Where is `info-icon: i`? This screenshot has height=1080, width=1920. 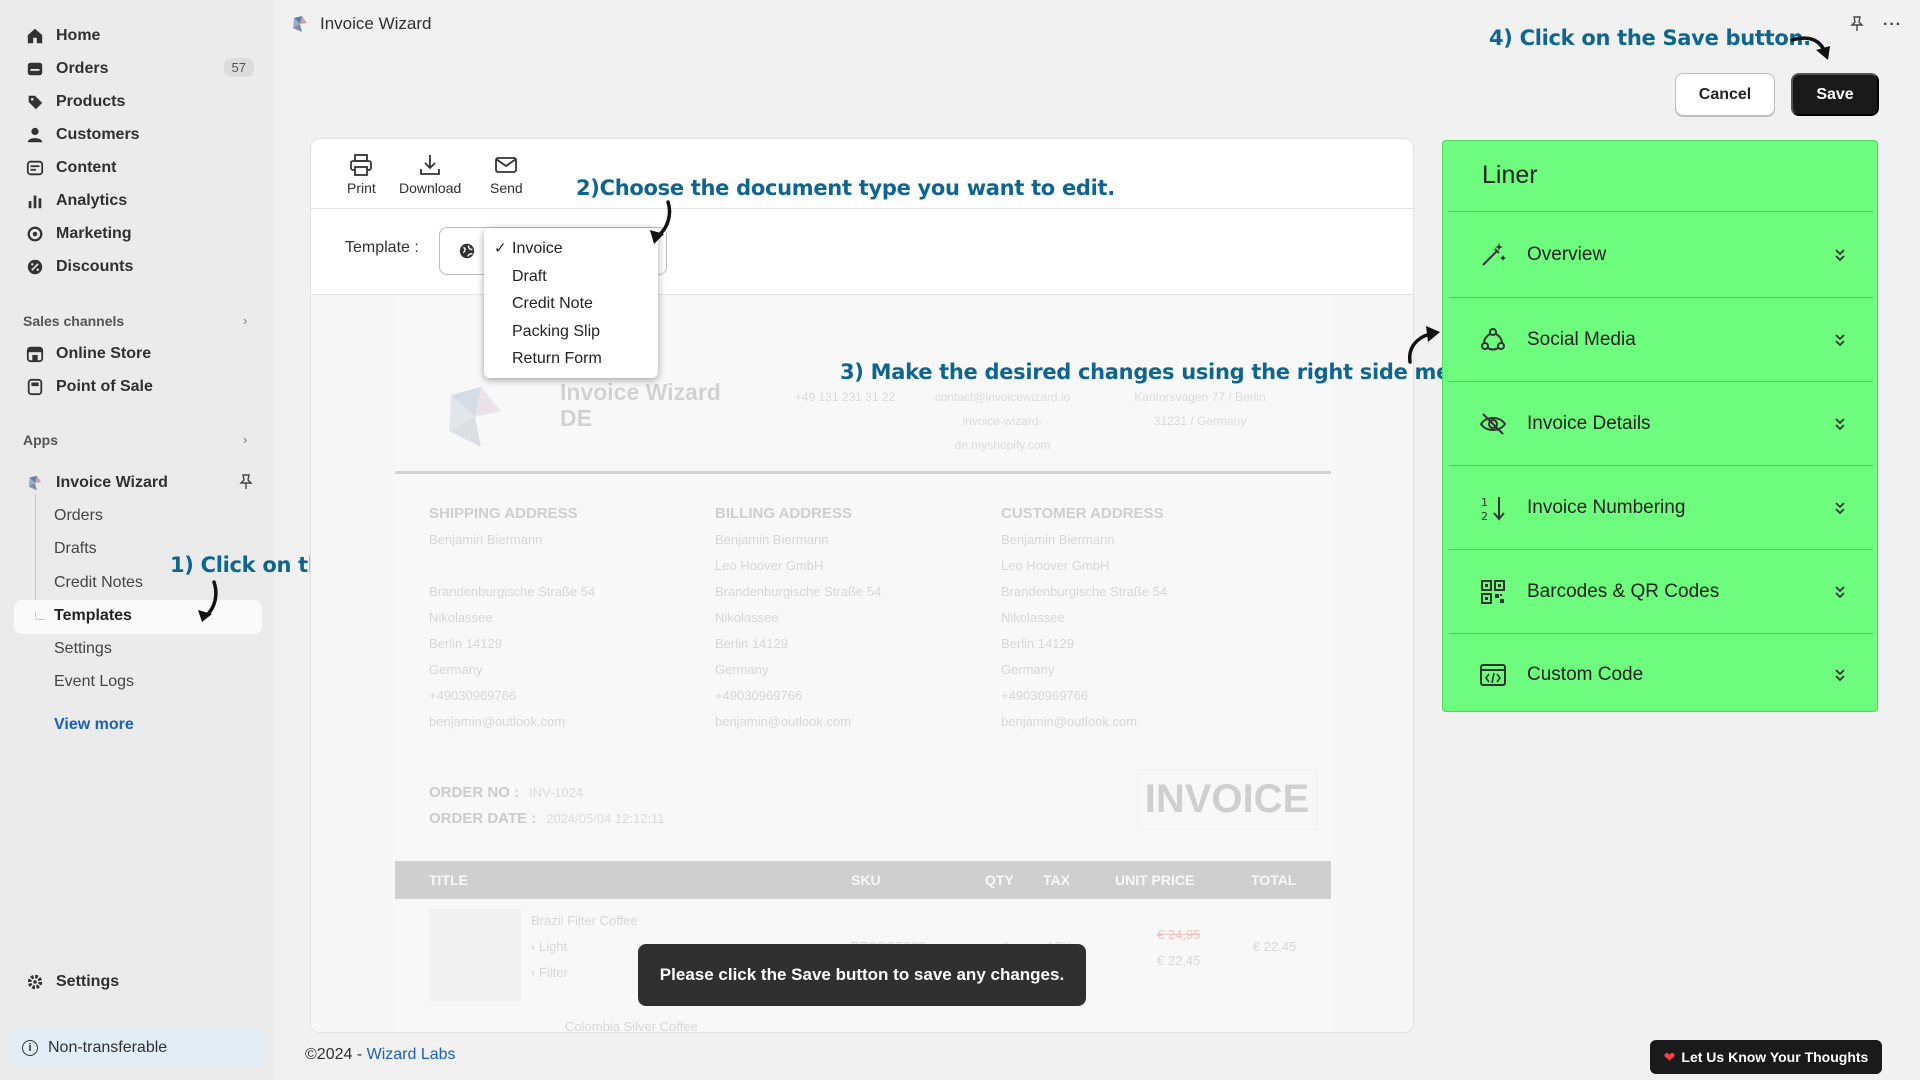 info-icon: i is located at coordinates (30, 1048).